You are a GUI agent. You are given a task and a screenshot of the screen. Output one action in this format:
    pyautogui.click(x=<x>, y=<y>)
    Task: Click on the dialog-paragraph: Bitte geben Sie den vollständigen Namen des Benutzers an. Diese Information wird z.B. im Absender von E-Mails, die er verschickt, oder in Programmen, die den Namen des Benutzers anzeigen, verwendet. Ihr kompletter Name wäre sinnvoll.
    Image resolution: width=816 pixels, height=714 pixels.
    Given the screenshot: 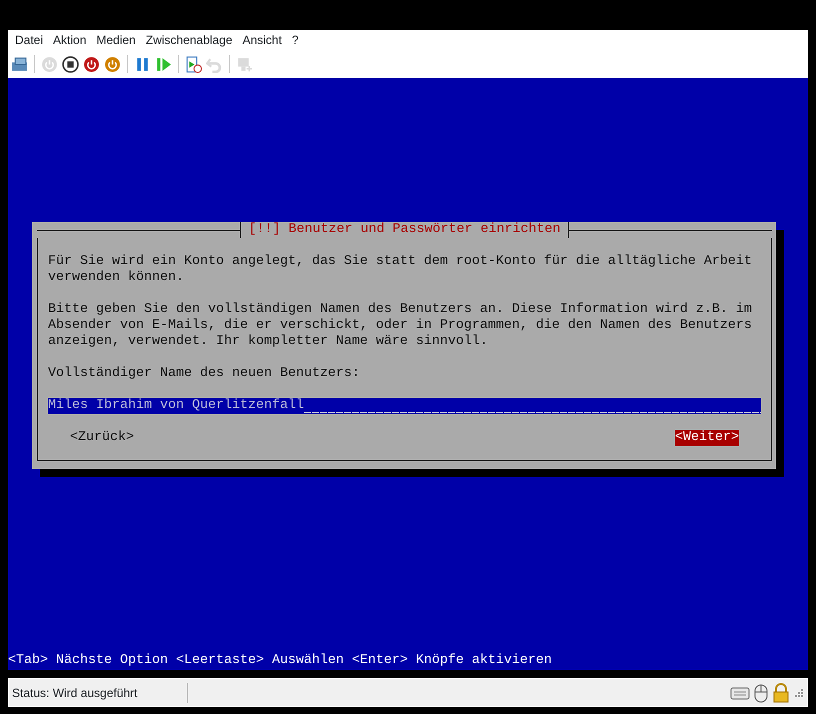 What is the action you would take?
    pyautogui.click(x=400, y=326)
    